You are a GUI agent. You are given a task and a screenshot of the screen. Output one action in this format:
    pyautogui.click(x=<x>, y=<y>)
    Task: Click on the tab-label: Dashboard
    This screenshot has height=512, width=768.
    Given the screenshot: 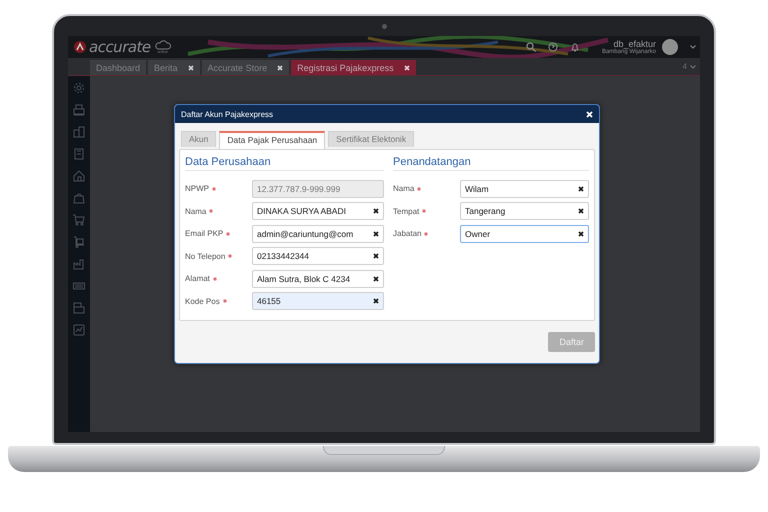 What is the action you would take?
    pyautogui.click(x=118, y=67)
    